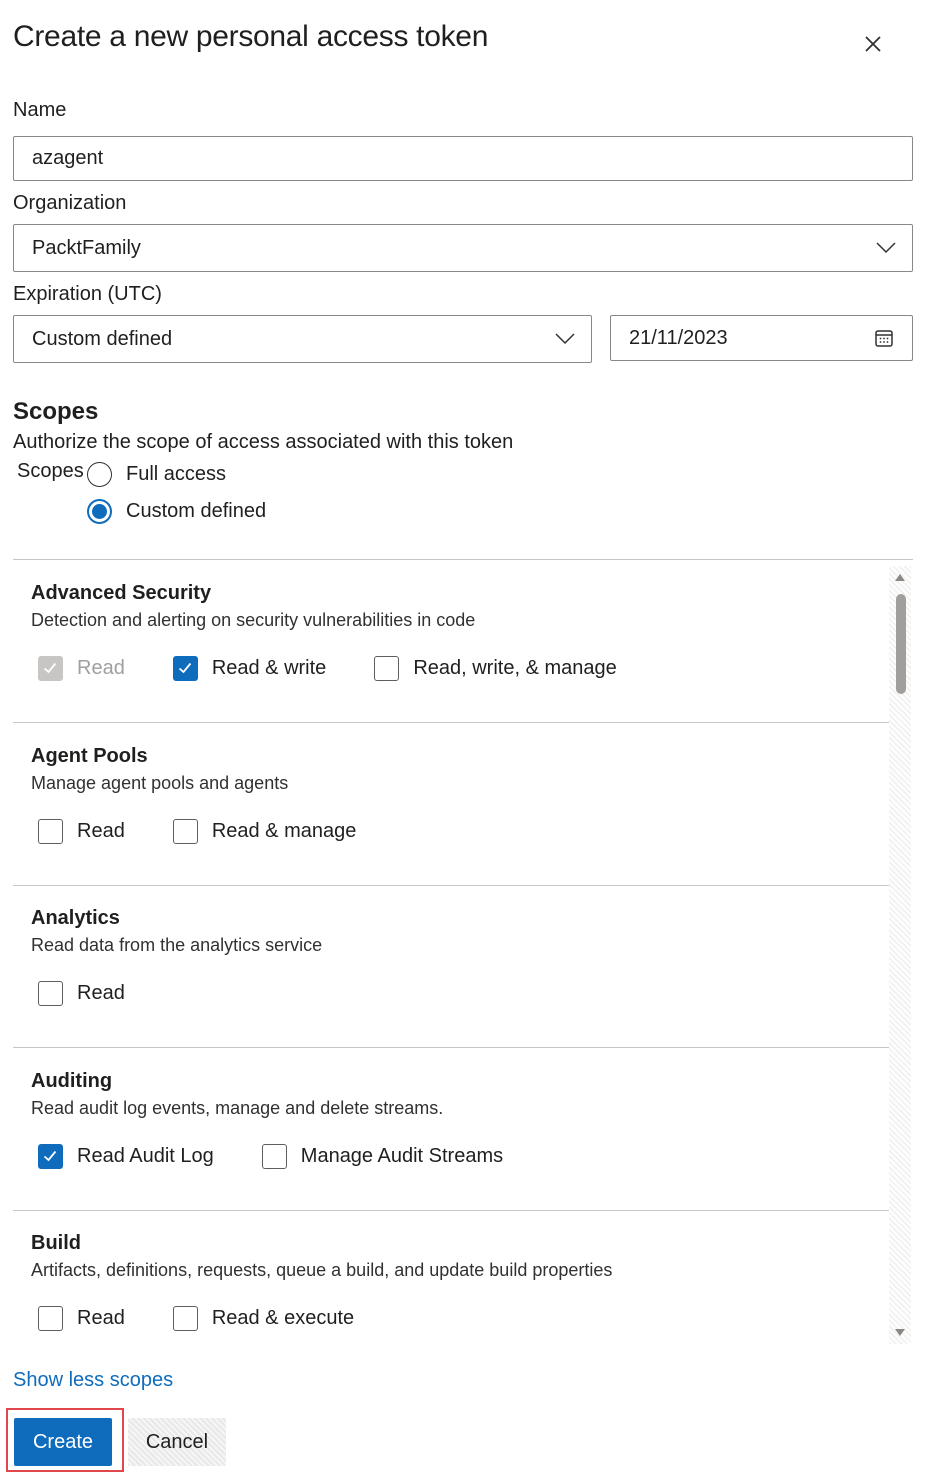 Image resolution: width=926 pixels, height=1474 pixels. Describe the element at coordinates (102, 338) in the screenshot. I see `expiration-value: Custom defined` at that location.